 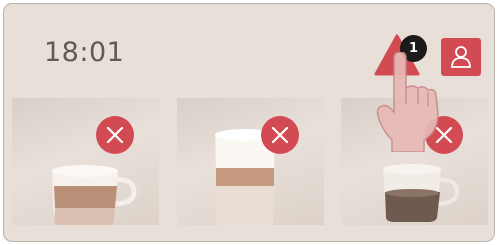 I want to click on cappuccino-image, so click(x=94, y=195).